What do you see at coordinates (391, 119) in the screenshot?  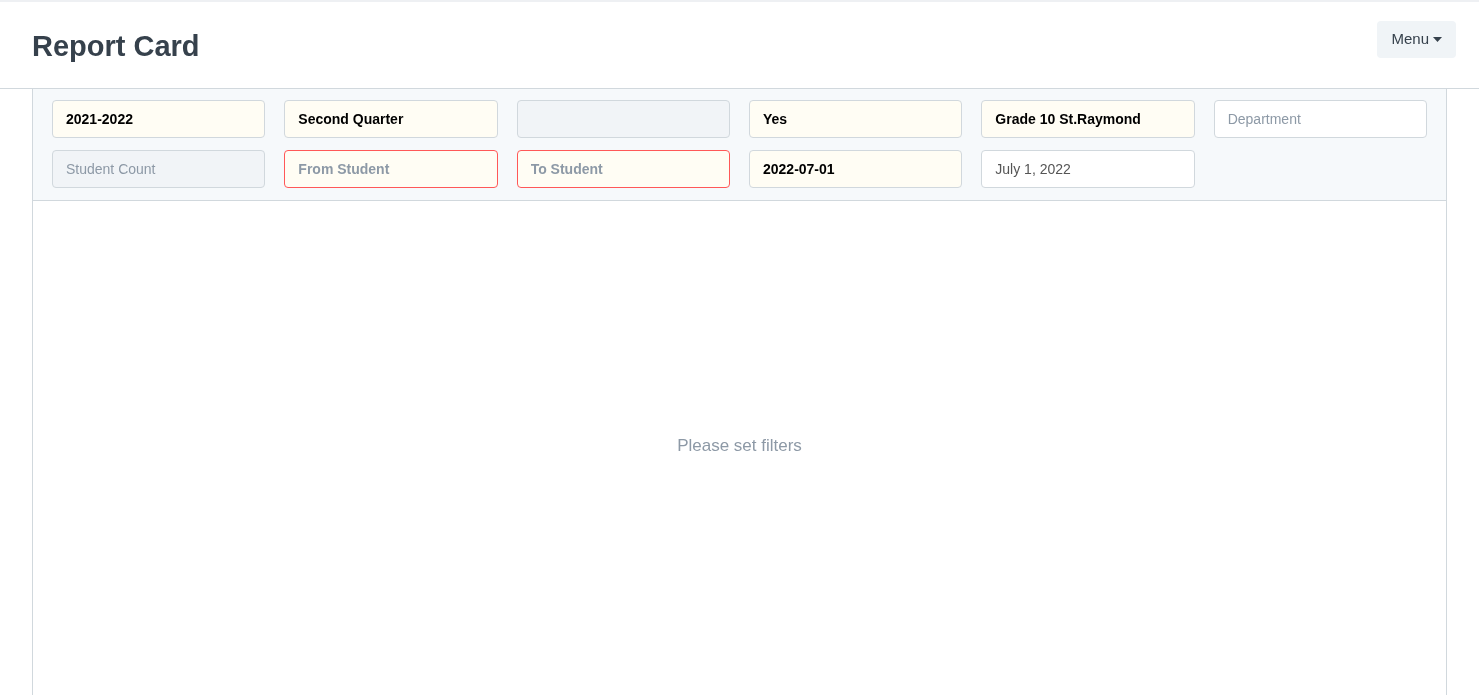 I see `filter-field: Second Quarter` at bounding box center [391, 119].